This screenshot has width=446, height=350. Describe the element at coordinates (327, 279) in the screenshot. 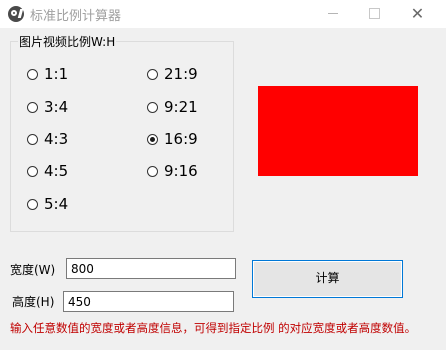

I see `calculate-button: 计算` at that location.